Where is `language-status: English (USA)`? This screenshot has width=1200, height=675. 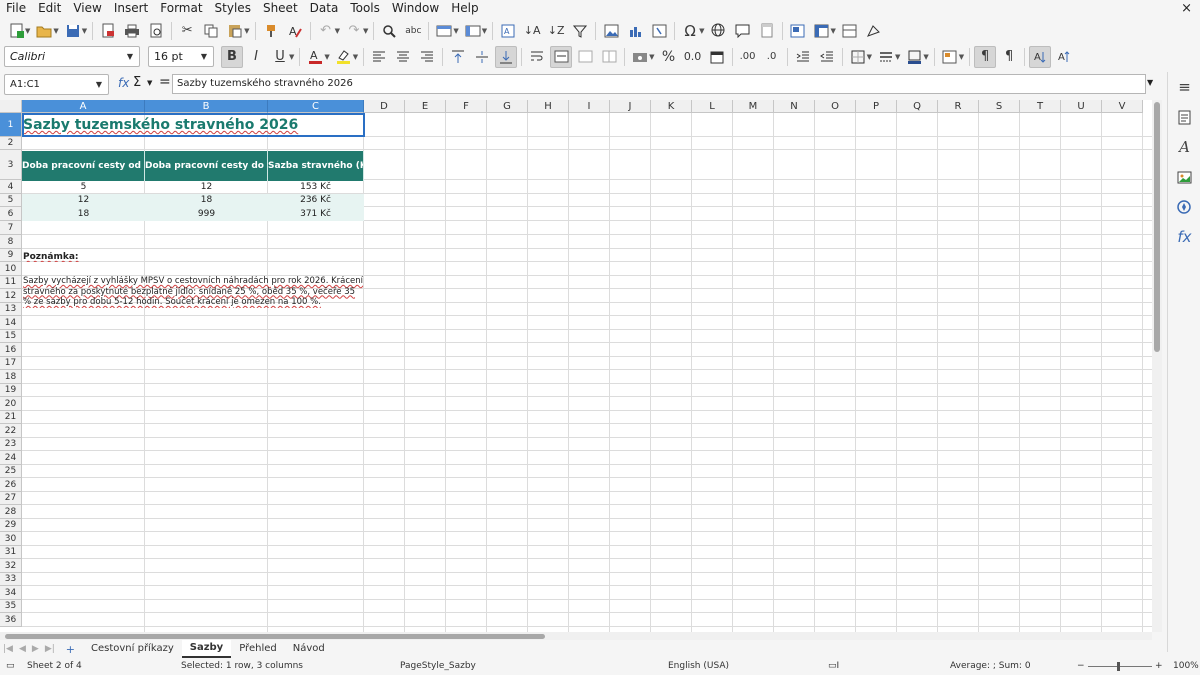 language-status: English (USA) is located at coordinates (698, 666).